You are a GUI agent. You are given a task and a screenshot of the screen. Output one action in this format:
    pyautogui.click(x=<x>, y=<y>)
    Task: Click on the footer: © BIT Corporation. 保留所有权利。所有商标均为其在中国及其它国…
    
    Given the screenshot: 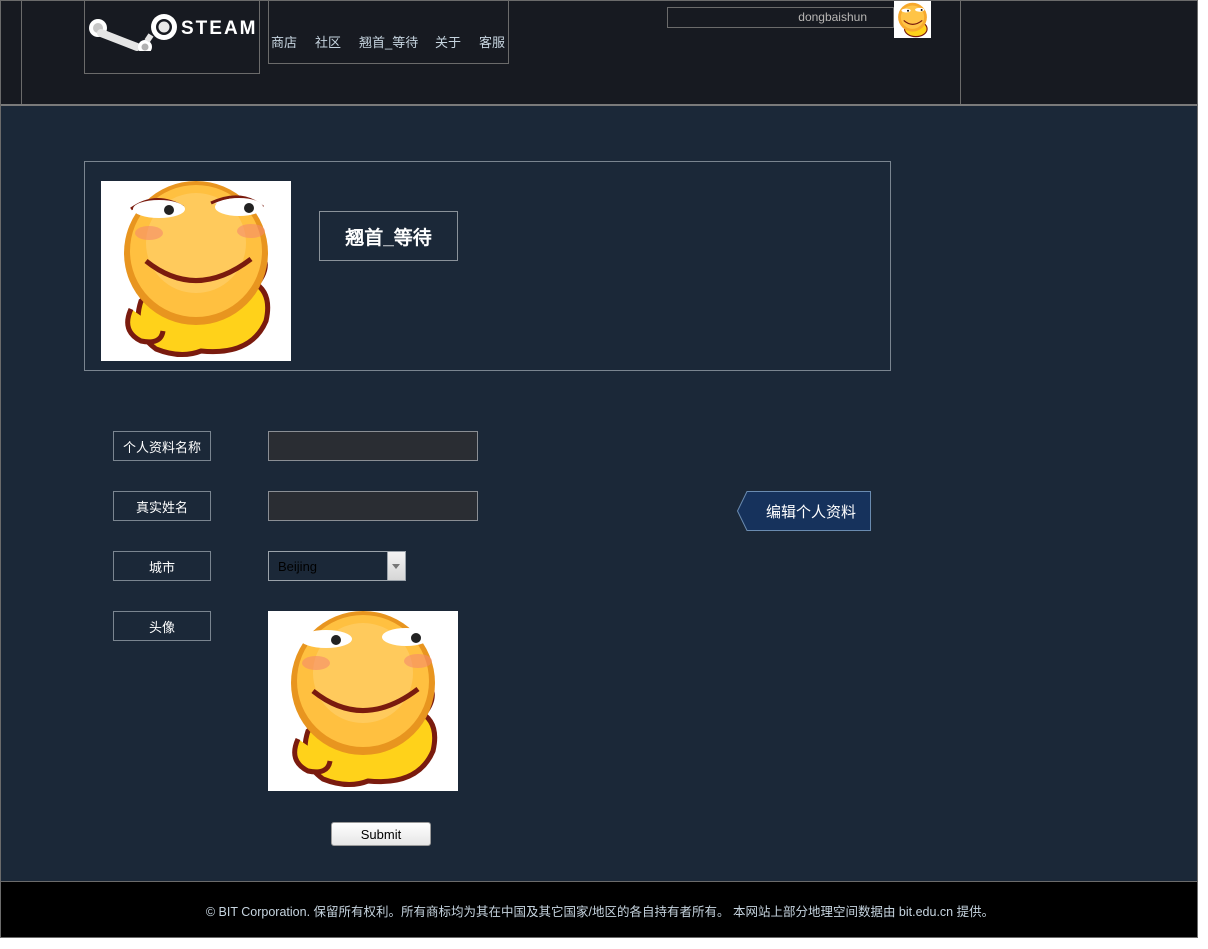 What is the action you would take?
    pyautogui.click(x=599, y=909)
    